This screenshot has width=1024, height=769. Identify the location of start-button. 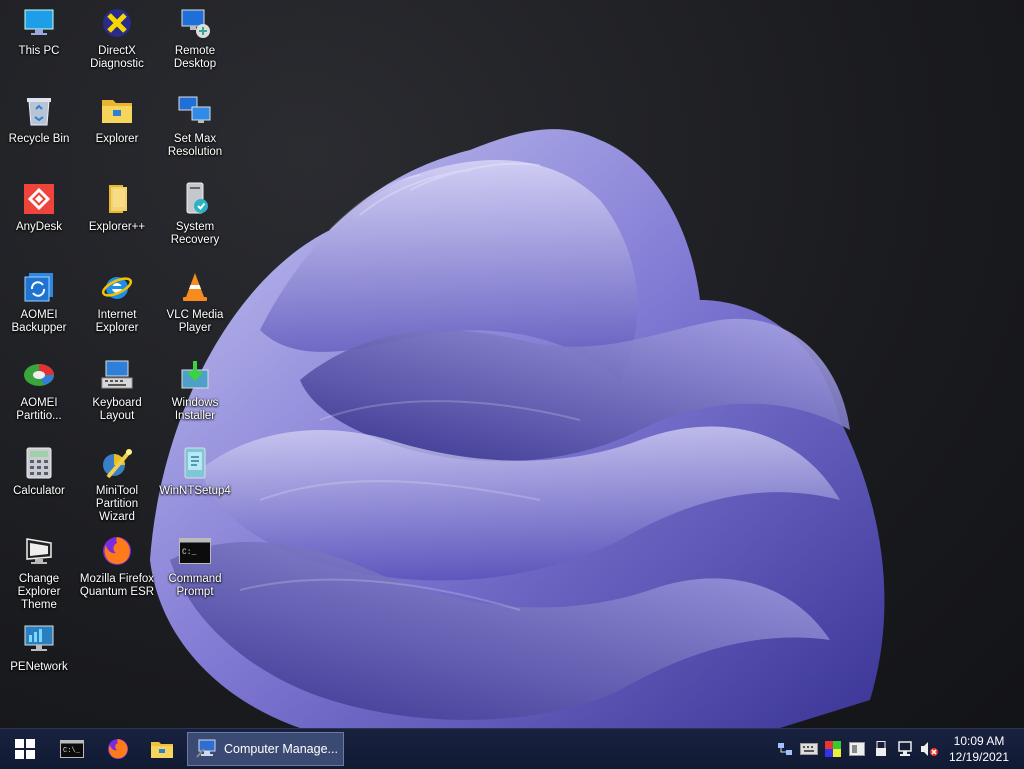
(25, 749).